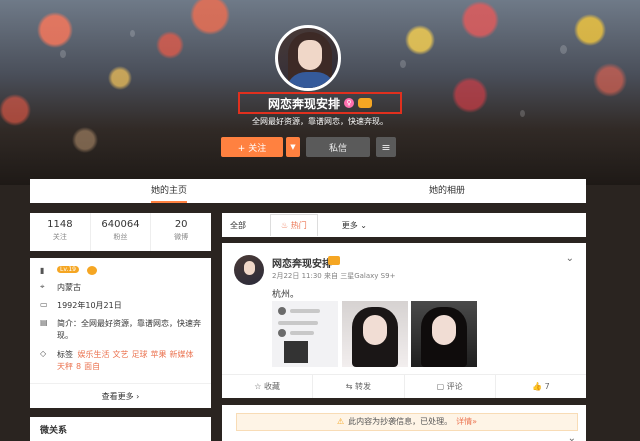  I want to click on feed-filter-bar: 全部 ♨ 热门 更多 ⌄, so click(404, 225).